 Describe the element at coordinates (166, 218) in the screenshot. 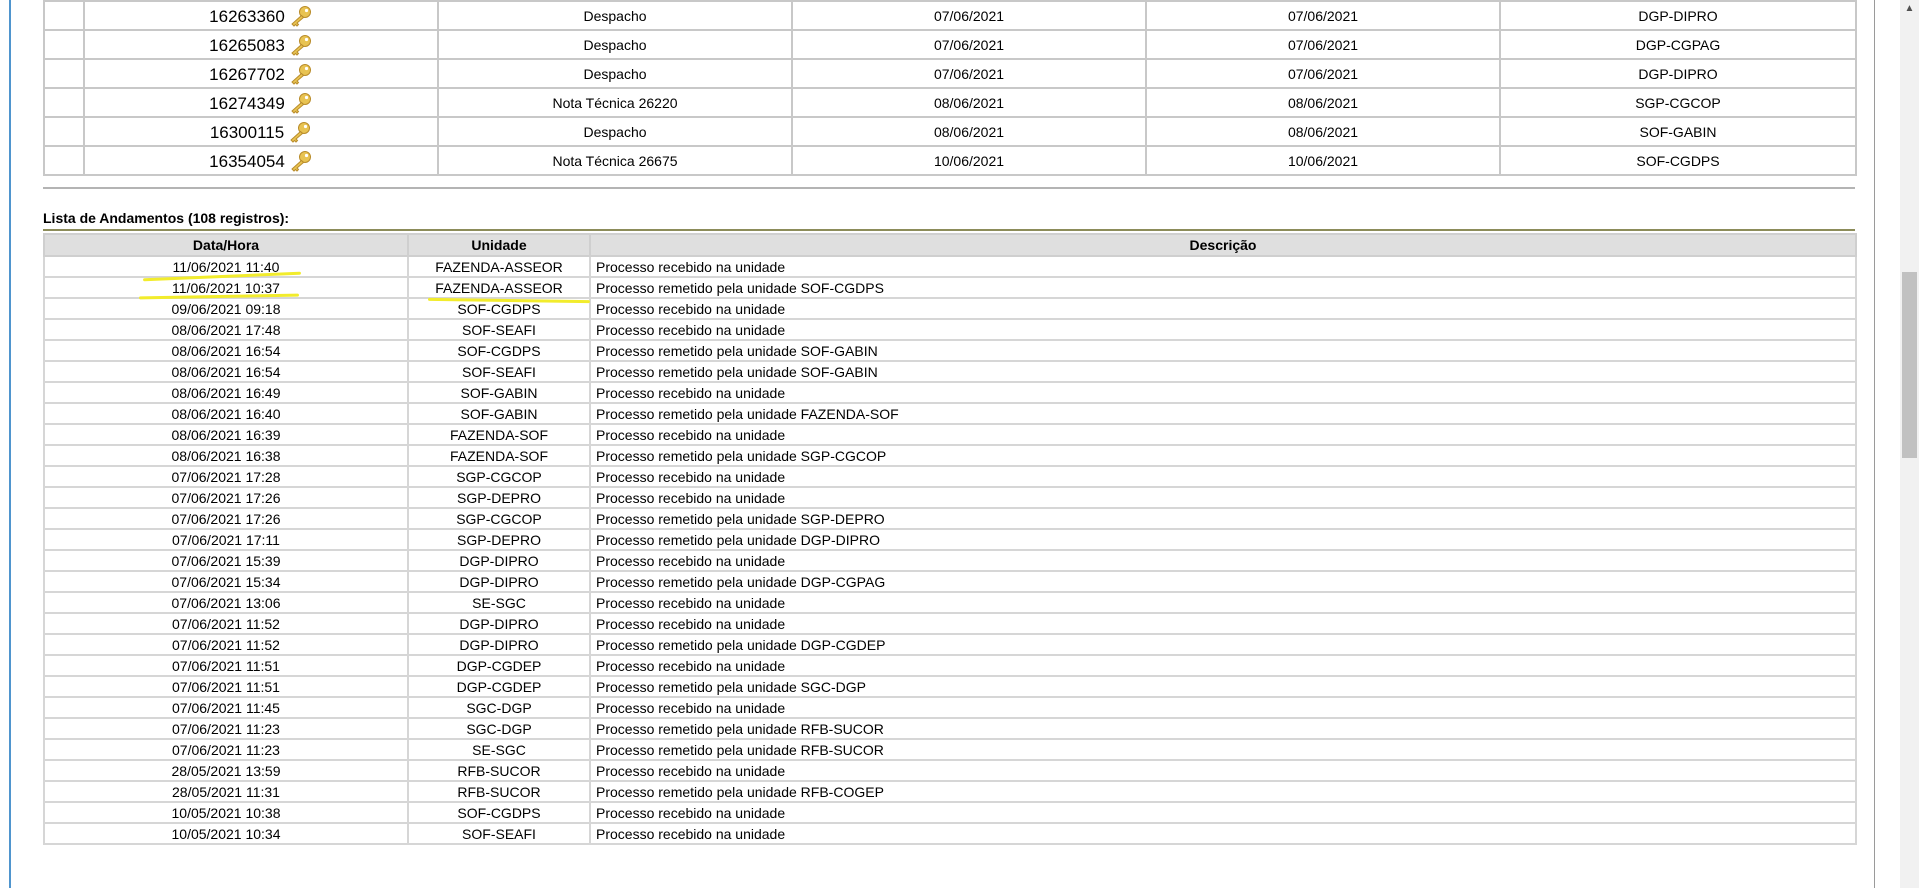

I see `andamentos-caption: Lista de Andamentos (108 registros):` at that location.